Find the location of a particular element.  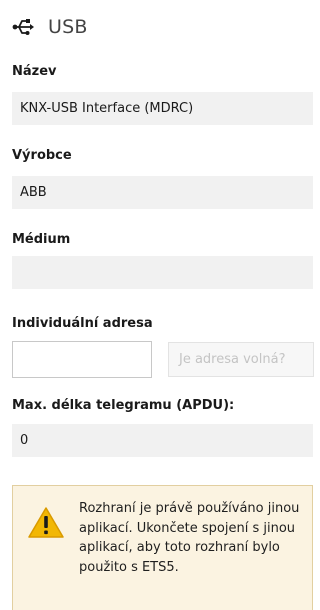

panel-header: USB is located at coordinates (50, 27).